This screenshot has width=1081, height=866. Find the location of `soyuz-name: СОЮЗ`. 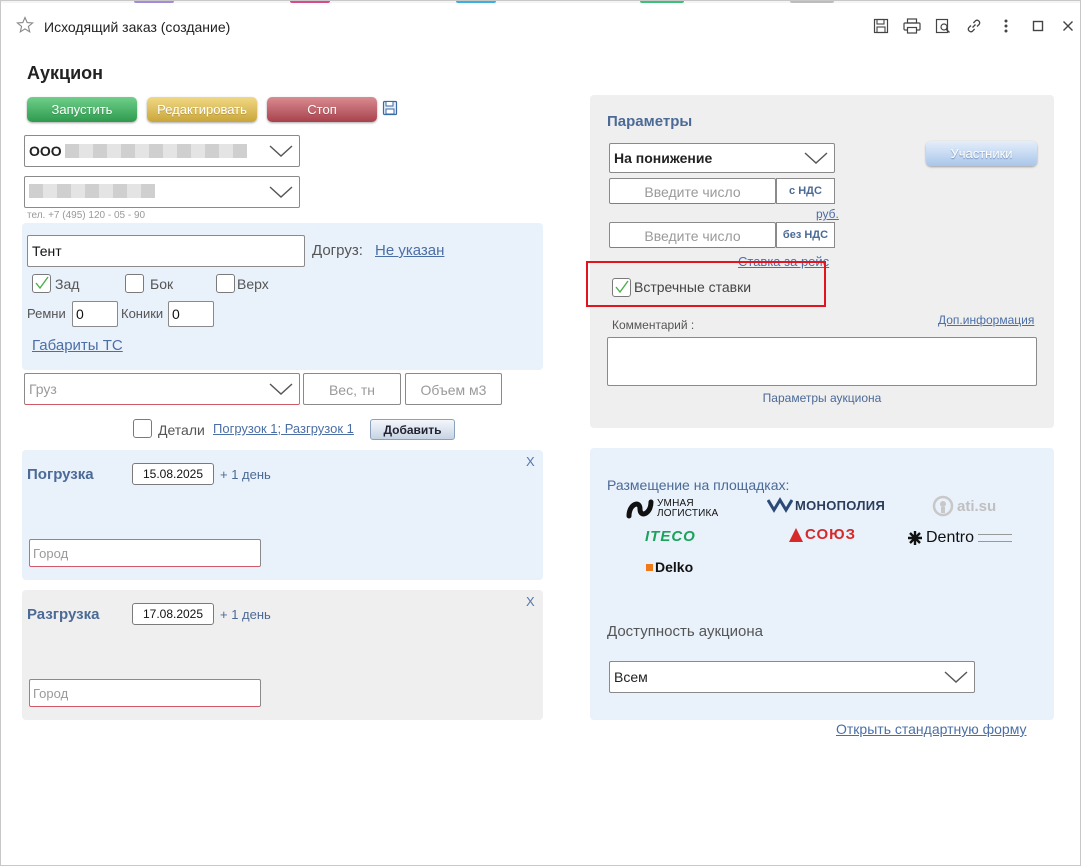

soyuz-name: СОЮЗ is located at coordinates (830, 534).